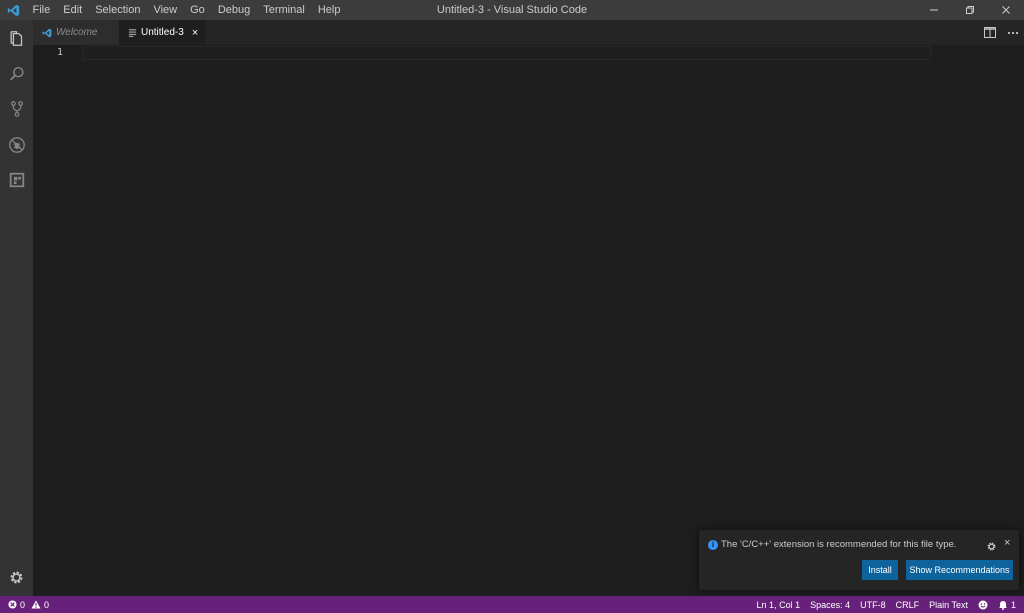 Image resolution: width=1024 pixels, height=613 pixels. What do you see at coordinates (59, 52) in the screenshot?
I see `line-number: 1` at bounding box center [59, 52].